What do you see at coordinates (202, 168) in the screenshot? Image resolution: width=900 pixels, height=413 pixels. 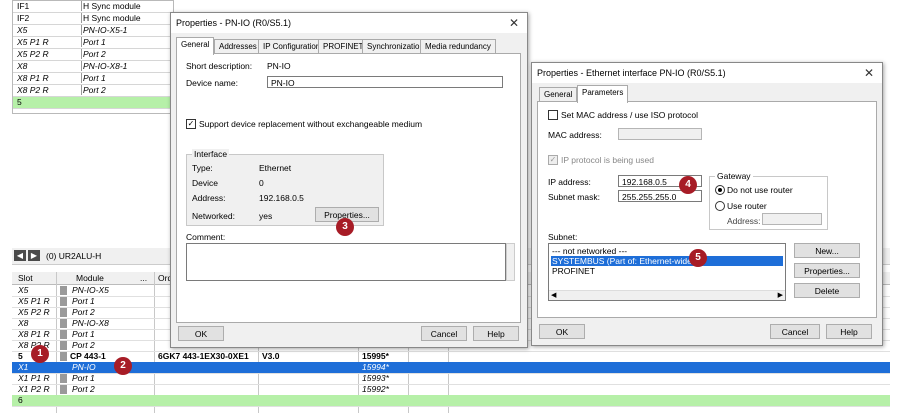 I see `type-label: Type:` at bounding box center [202, 168].